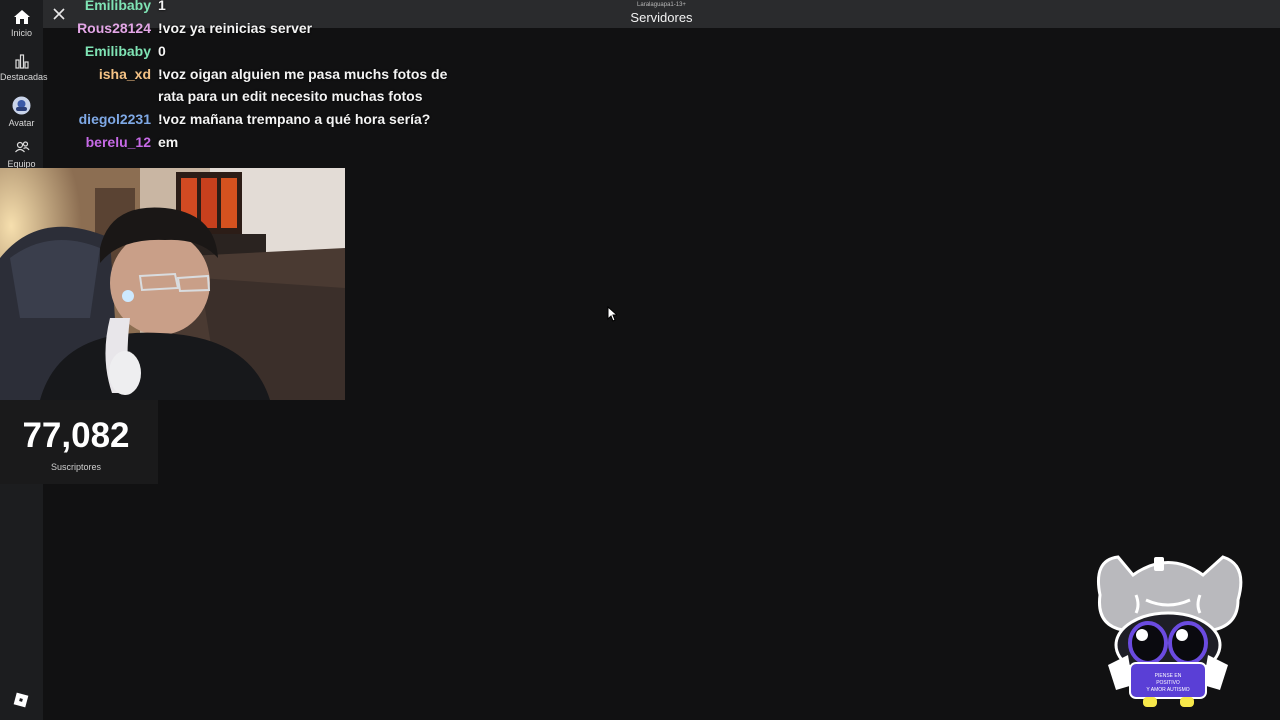  What do you see at coordinates (168, 142) in the screenshot?
I see `chat-text: em` at bounding box center [168, 142].